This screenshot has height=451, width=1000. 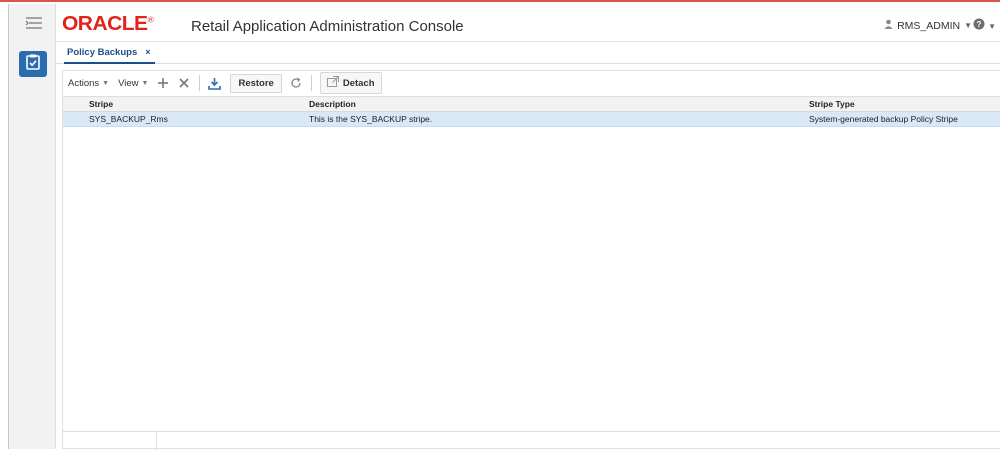 What do you see at coordinates (128, 83) in the screenshot?
I see `view-label: View` at bounding box center [128, 83].